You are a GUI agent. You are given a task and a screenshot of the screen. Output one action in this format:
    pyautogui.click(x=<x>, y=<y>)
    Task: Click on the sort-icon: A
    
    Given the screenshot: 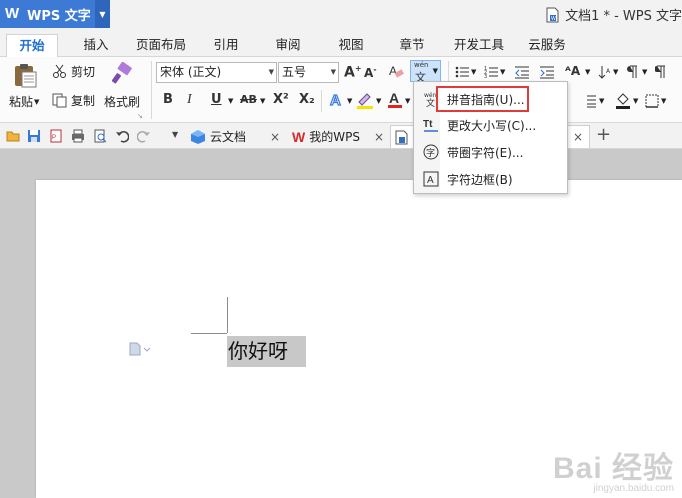 What is the action you would take?
    pyautogui.click(x=605, y=72)
    